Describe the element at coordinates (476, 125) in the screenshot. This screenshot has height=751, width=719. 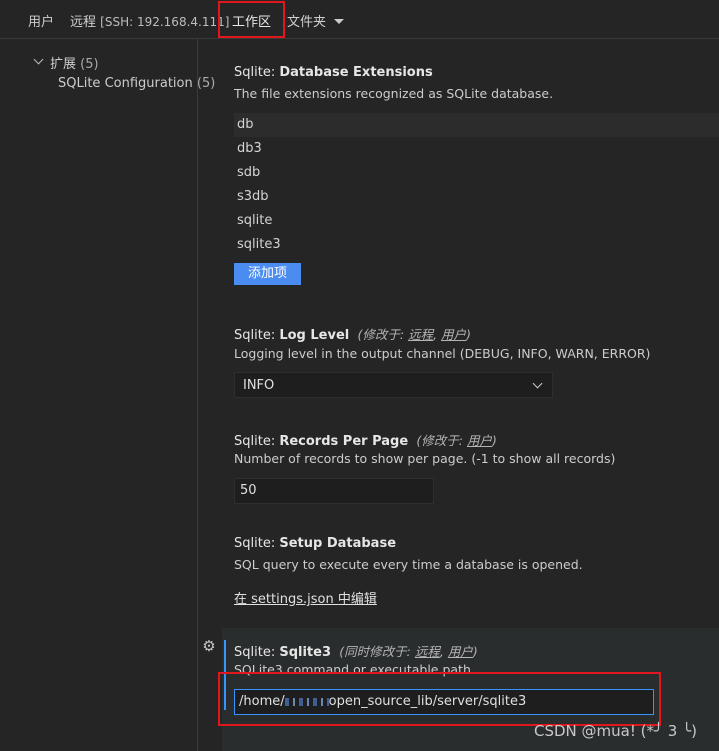
I see `list-item: db` at that location.